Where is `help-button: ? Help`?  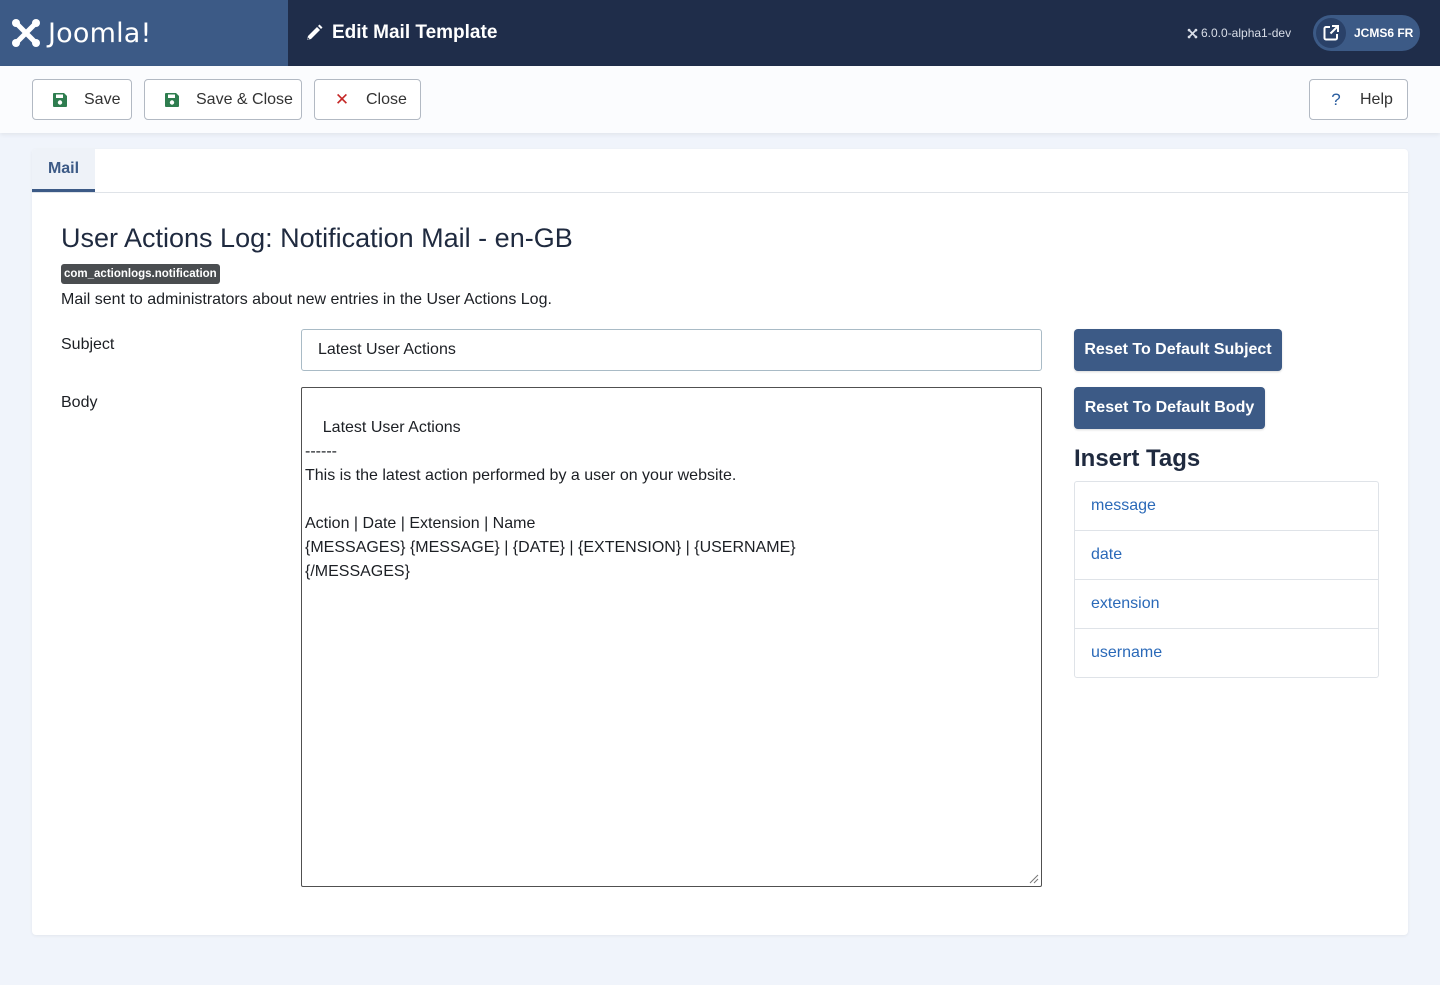
help-button: ? Help is located at coordinates (1358, 99).